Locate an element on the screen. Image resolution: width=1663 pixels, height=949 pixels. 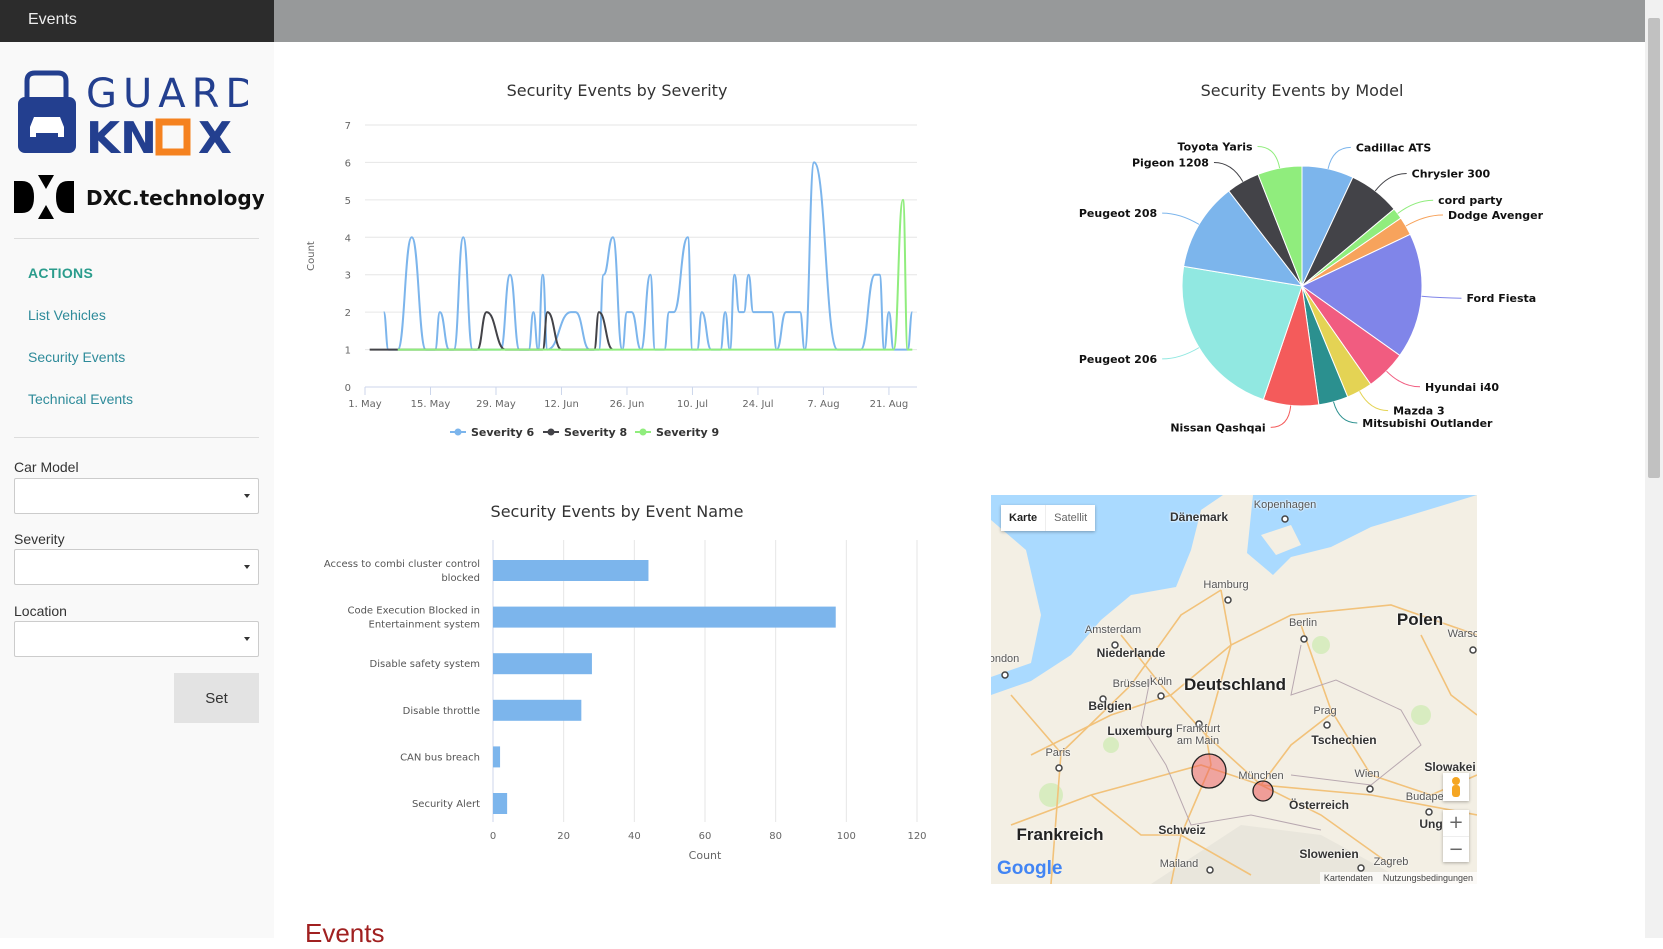
y-tick-label: 6 is located at coordinates (348, 163).